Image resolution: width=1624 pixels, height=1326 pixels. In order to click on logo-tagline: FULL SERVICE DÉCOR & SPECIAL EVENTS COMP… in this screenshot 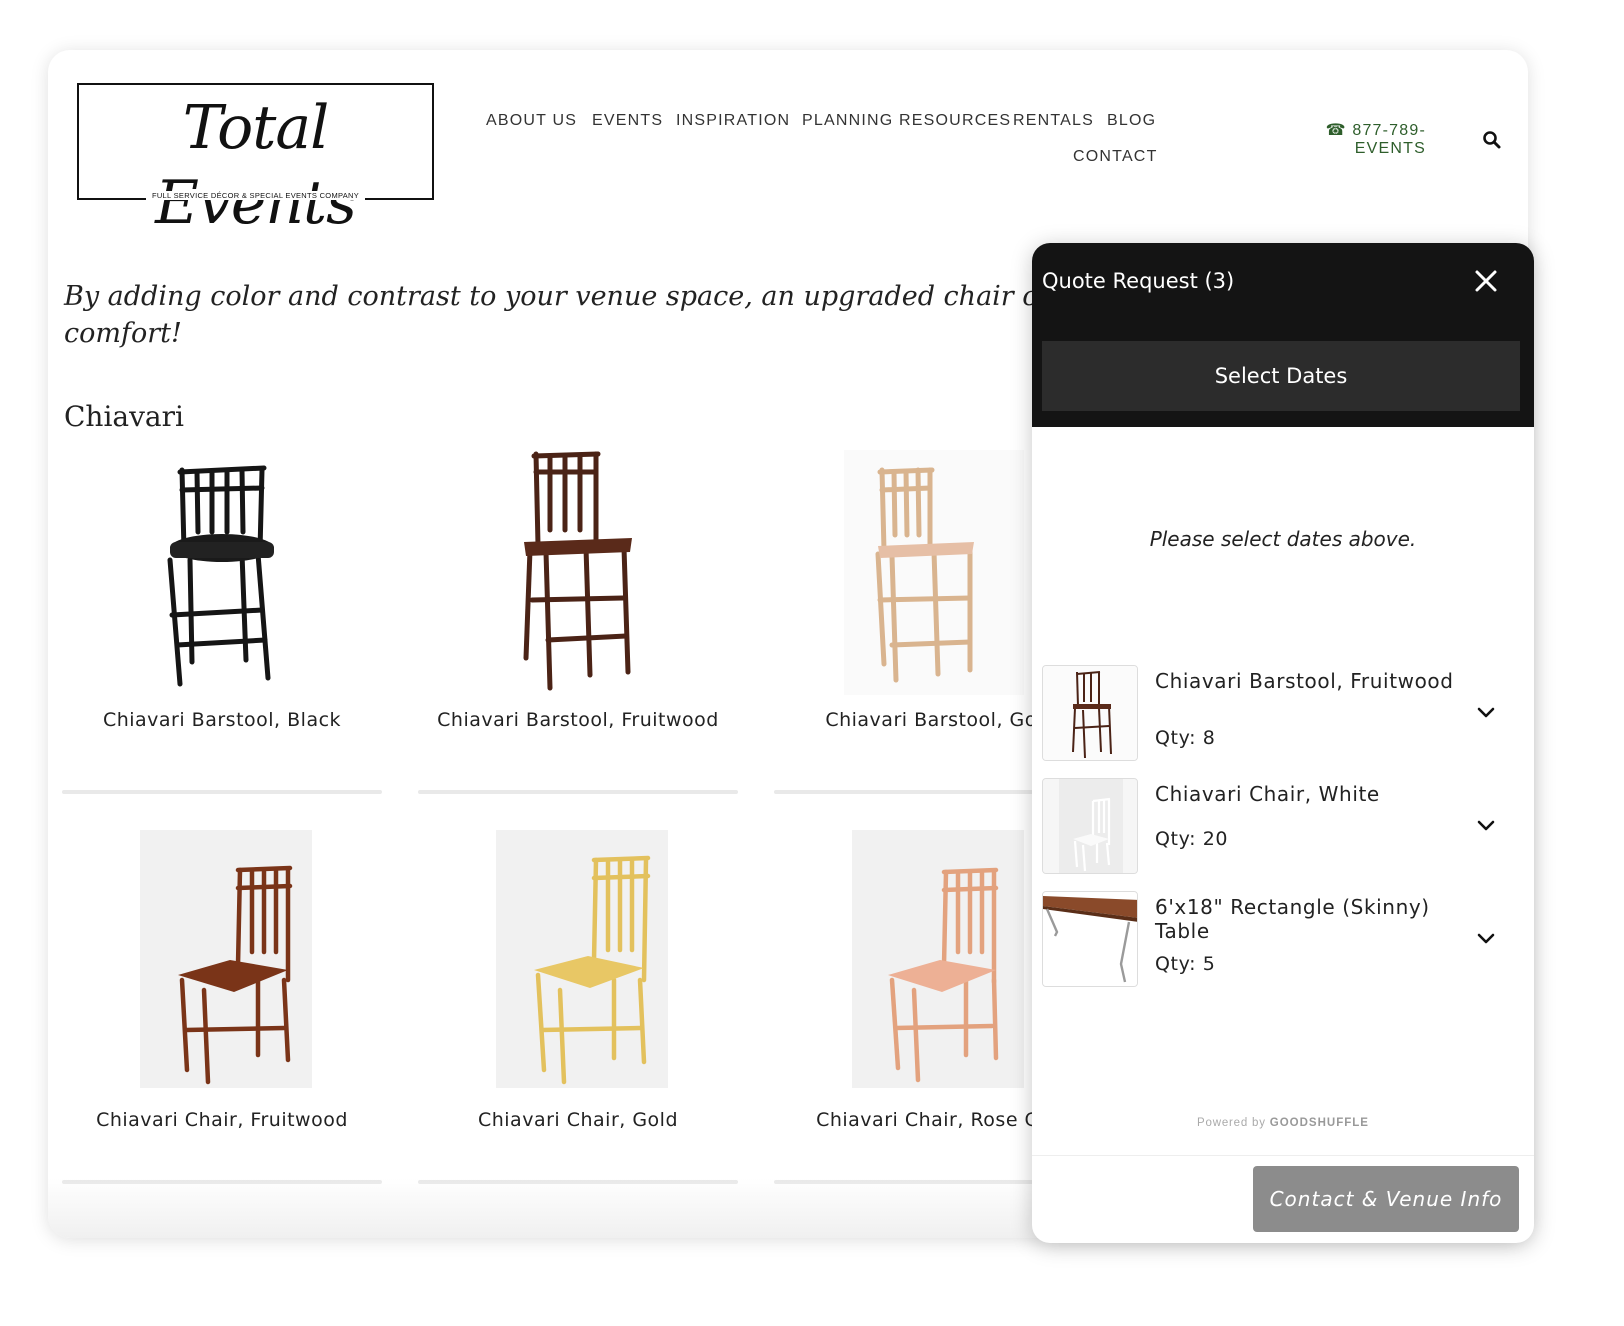, I will do `click(255, 195)`.